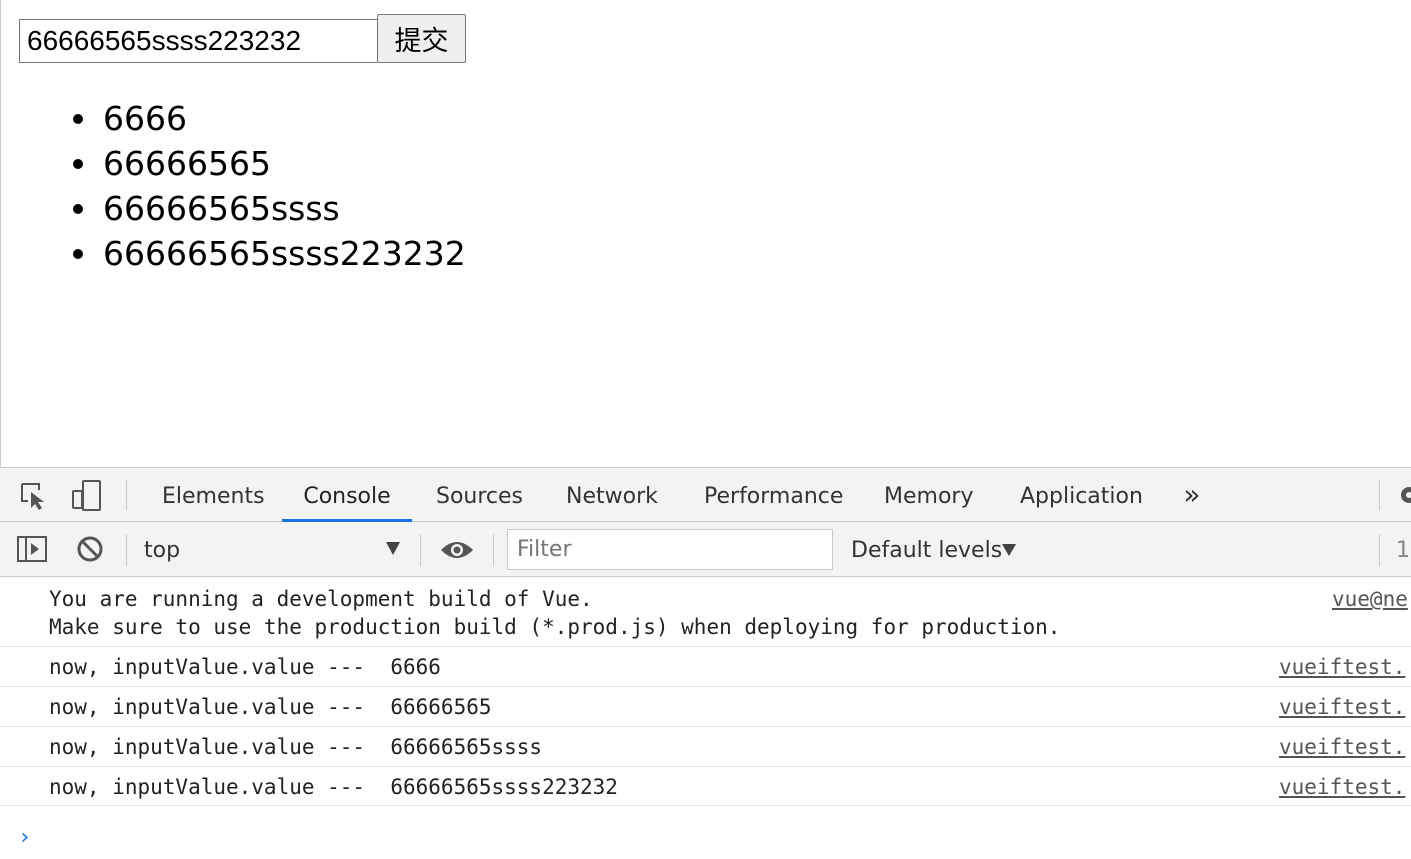 The image size is (1411, 859). What do you see at coordinates (1370, 599) in the screenshot?
I see `console-source-link: vue@ne` at bounding box center [1370, 599].